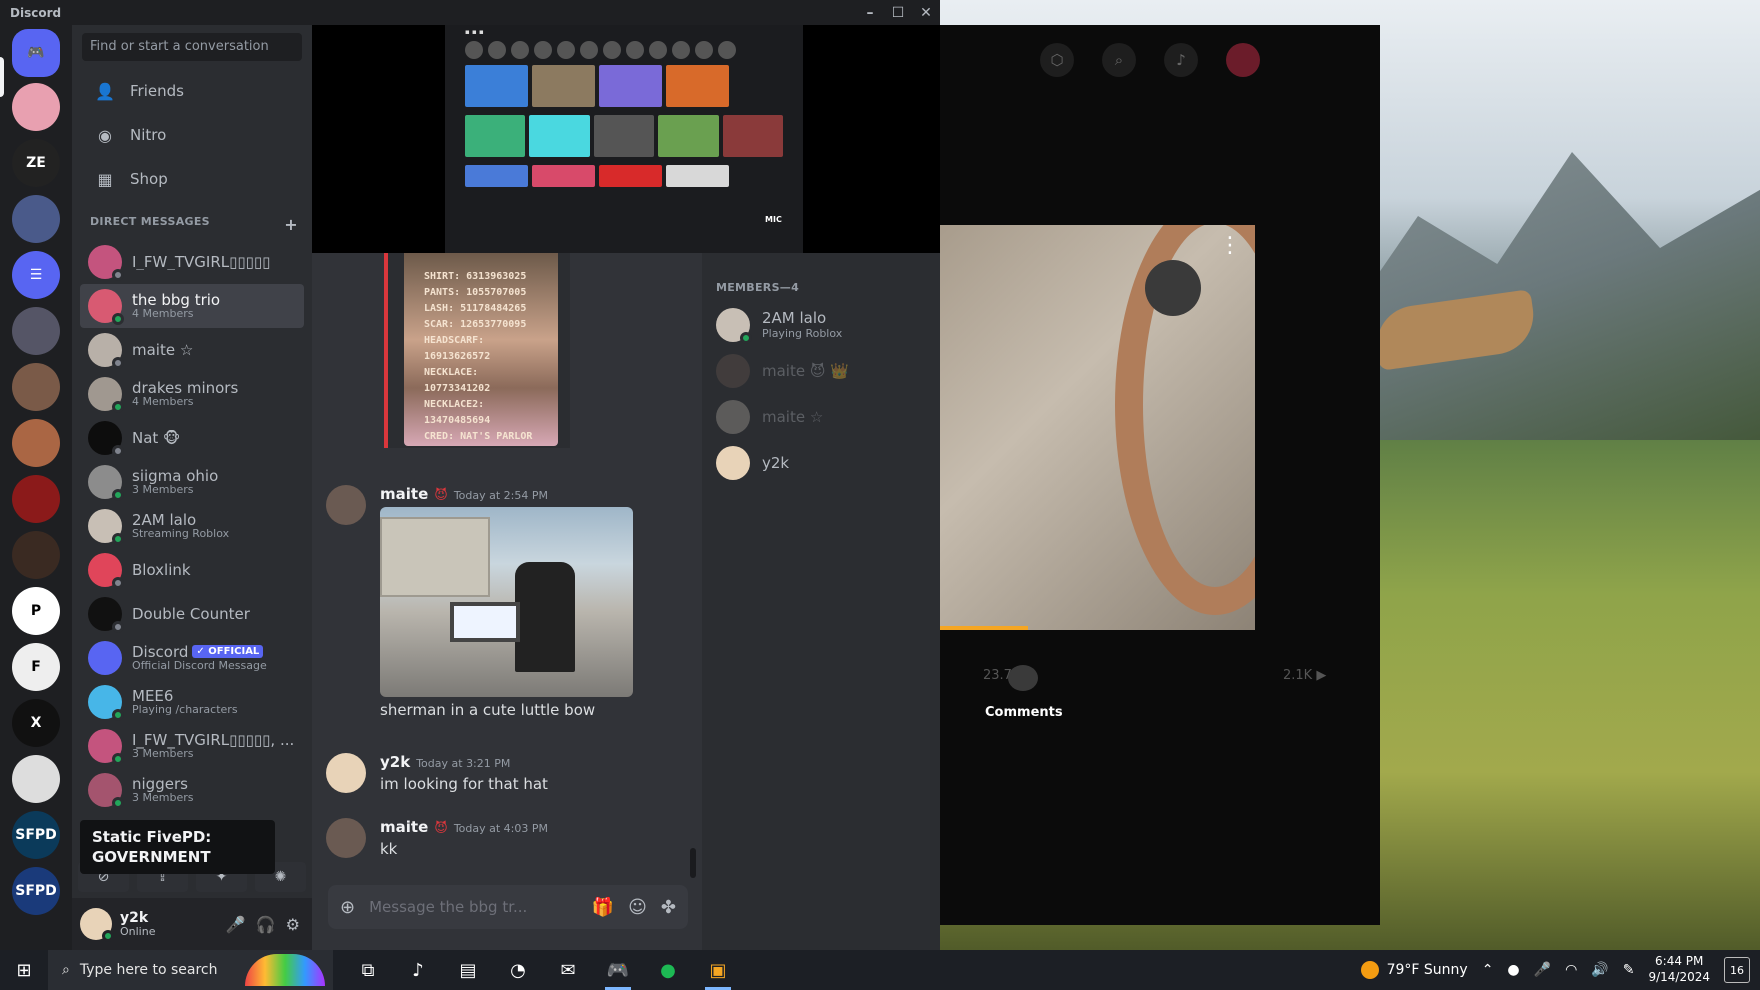  What do you see at coordinates (368, 970) in the screenshot?
I see `task-view-icon: ⧉` at bounding box center [368, 970].